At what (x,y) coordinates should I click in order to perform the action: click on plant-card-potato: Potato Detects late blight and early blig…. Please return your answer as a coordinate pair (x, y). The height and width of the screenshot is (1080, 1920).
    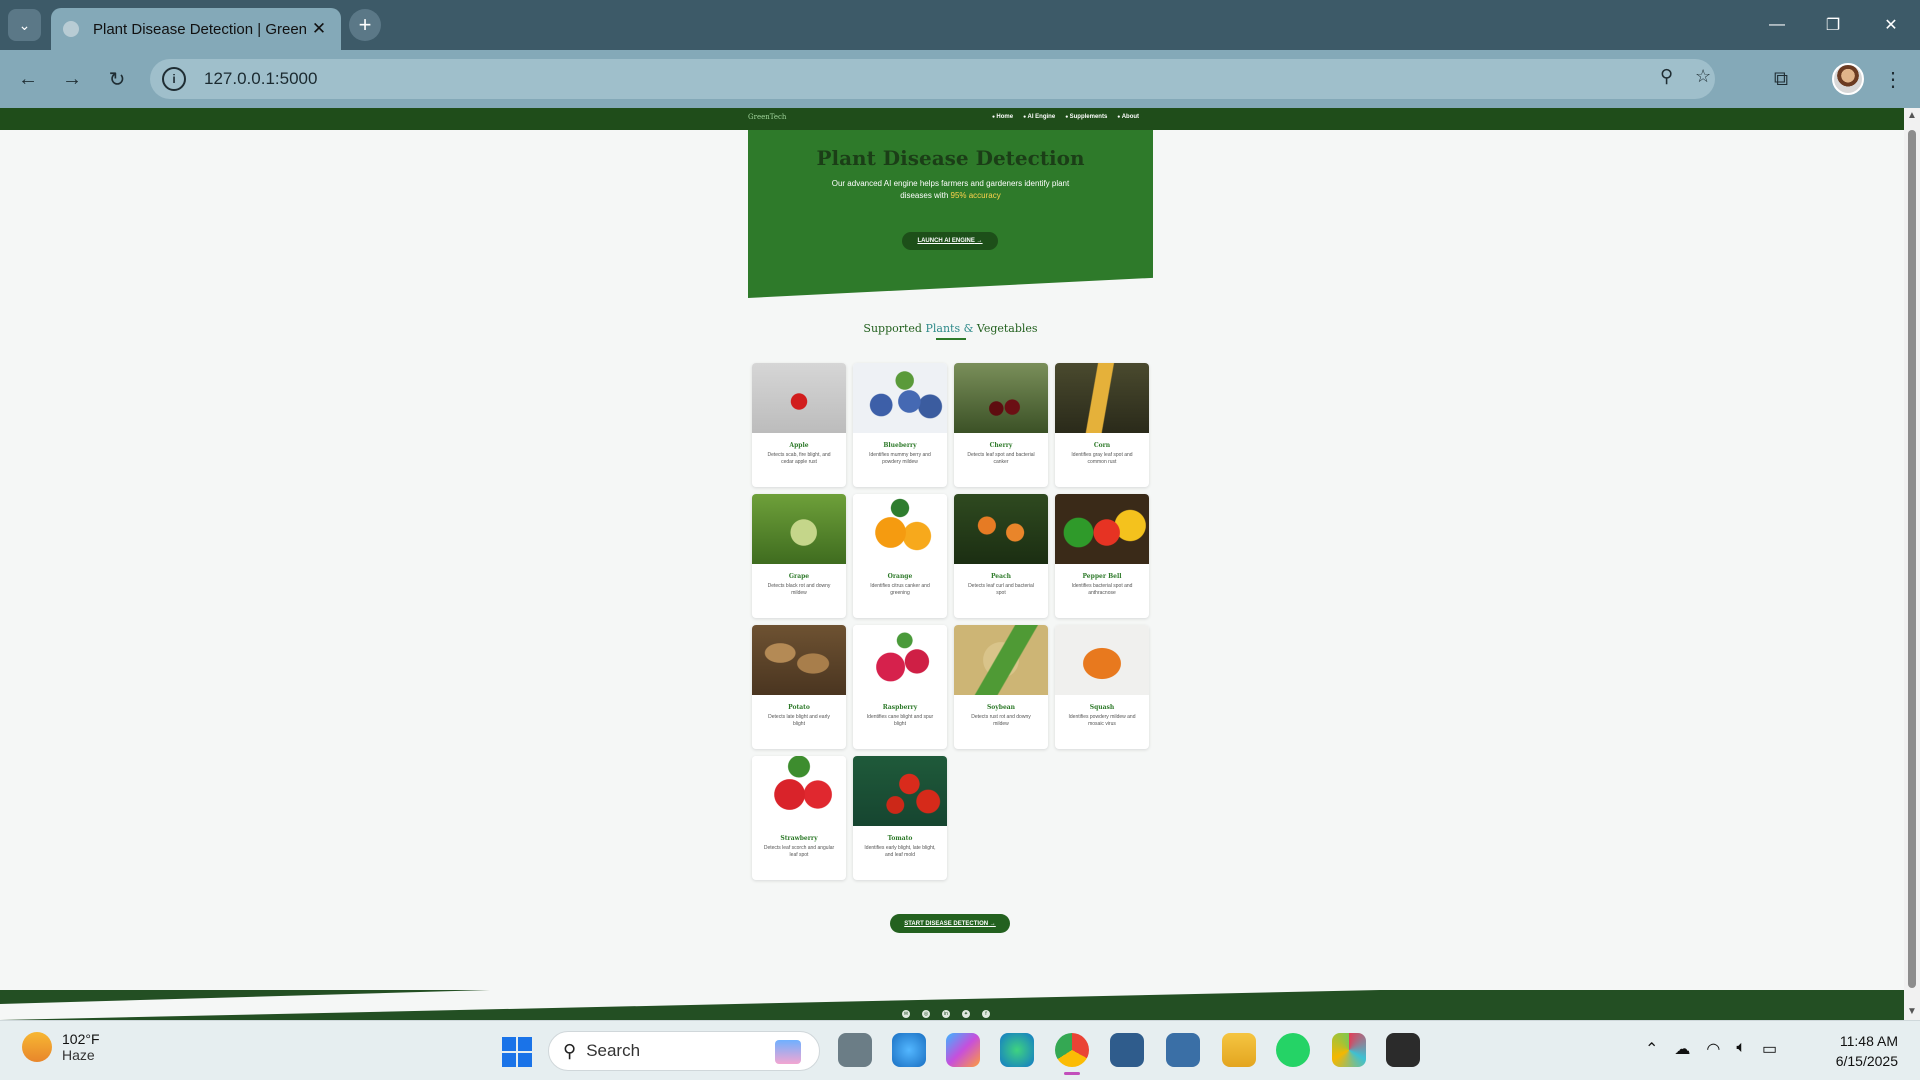
    Looking at the image, I should click on (799, 687).